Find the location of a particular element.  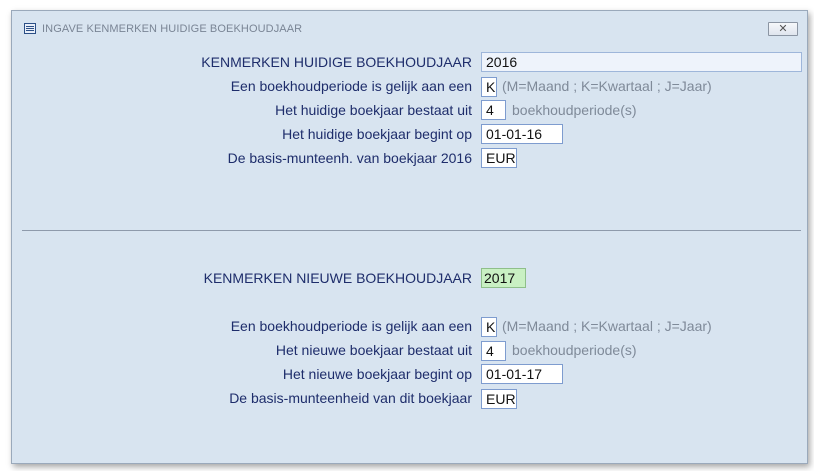

next-period-field: K is located at coordinates (489, 327).